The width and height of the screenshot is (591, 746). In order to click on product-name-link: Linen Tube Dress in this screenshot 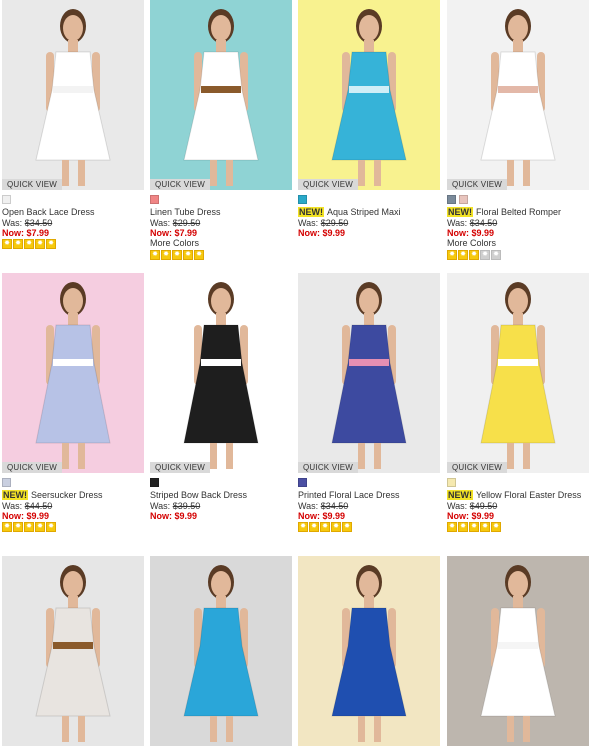, I will do `click(185, 212)`.